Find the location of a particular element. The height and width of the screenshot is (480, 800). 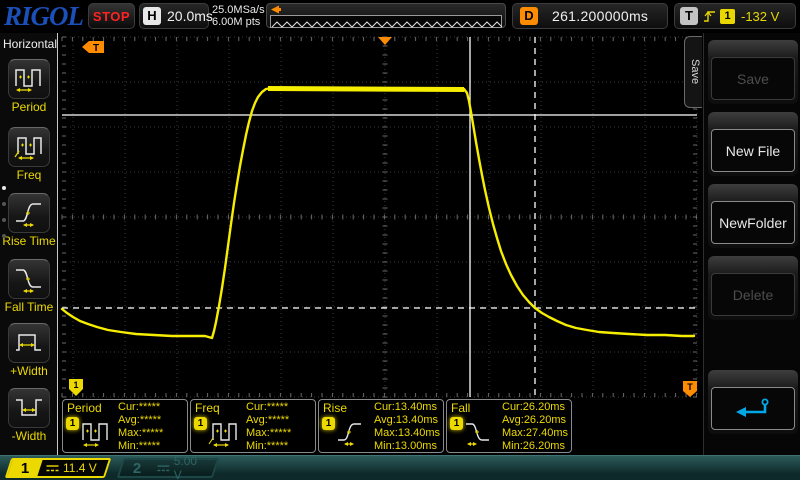

memory-position-arrow-icon is located at coordinates (276, 9).